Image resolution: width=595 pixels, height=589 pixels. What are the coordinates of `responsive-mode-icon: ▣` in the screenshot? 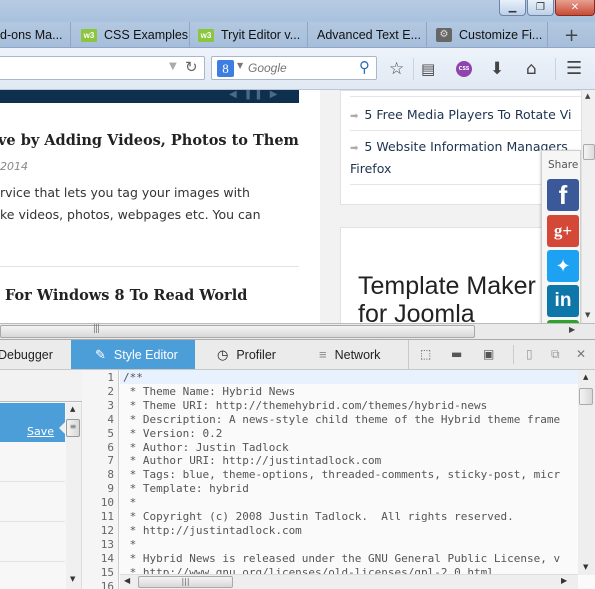 It's located at (488, 354).